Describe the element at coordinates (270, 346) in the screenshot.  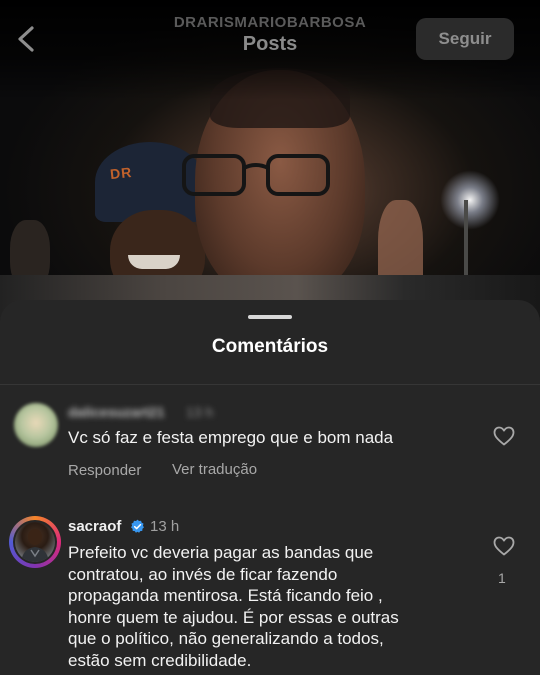
I see `sheet-title: Comentários` at that location.